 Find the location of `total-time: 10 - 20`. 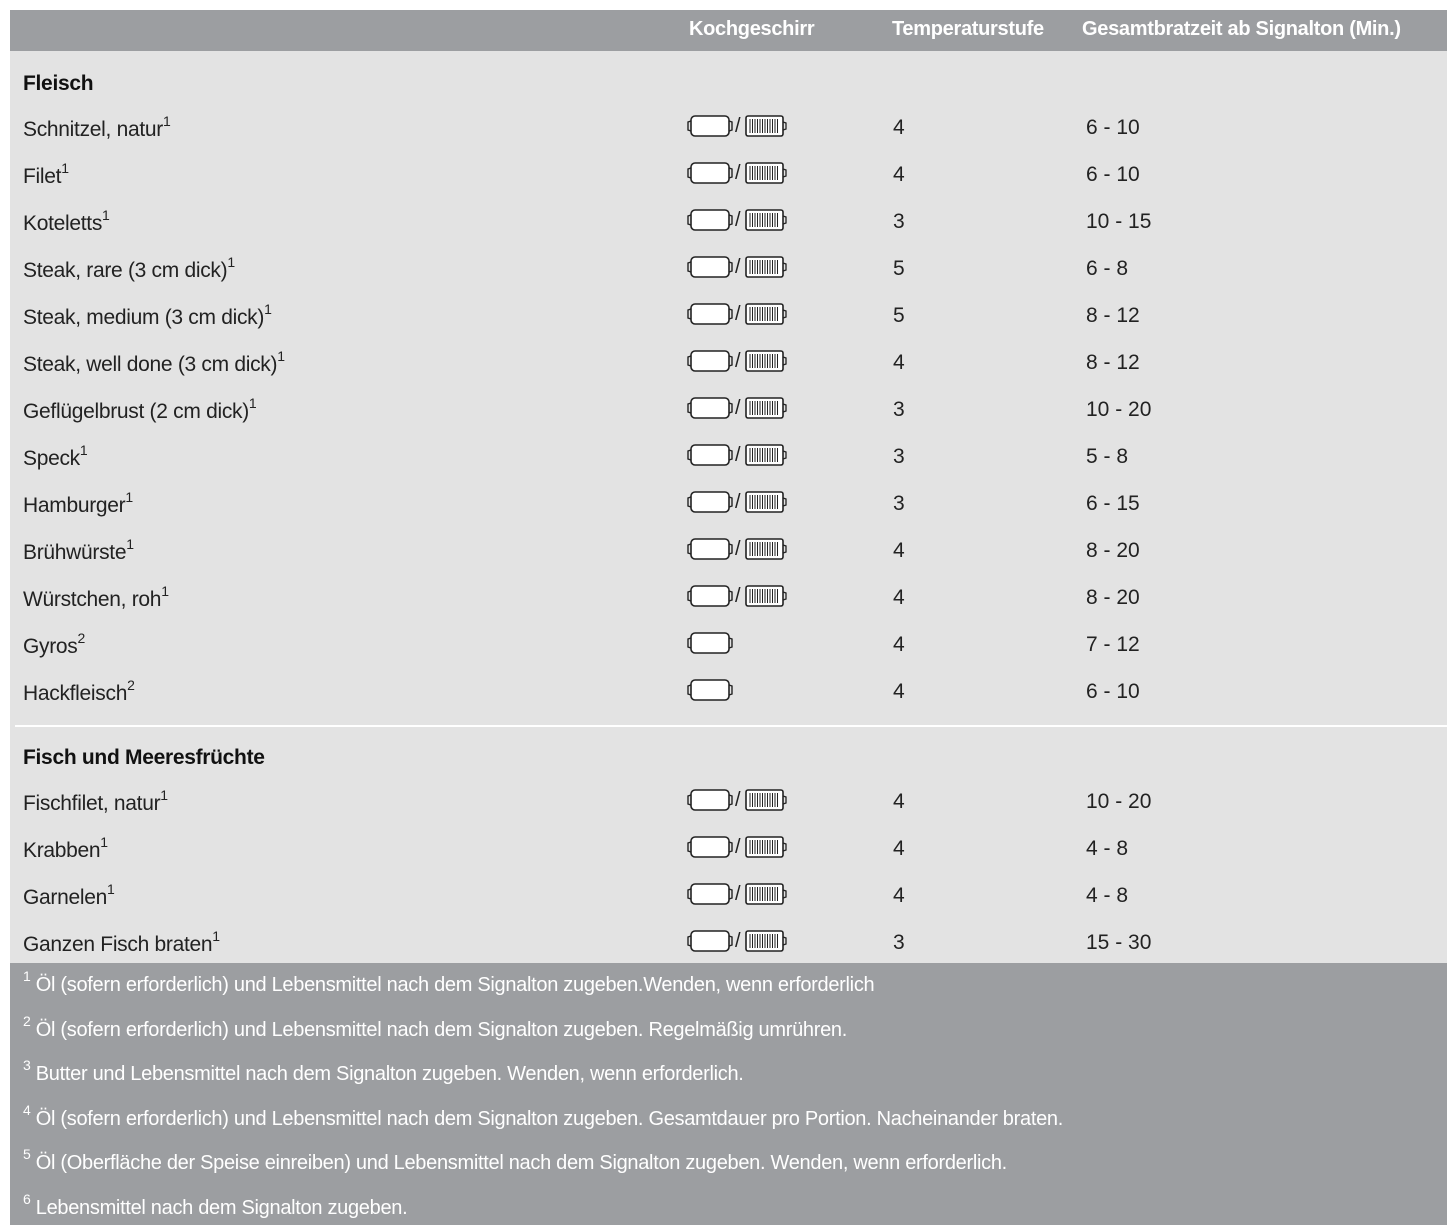

total-time: 10 - 20 is located at coordinates (1119, 801).